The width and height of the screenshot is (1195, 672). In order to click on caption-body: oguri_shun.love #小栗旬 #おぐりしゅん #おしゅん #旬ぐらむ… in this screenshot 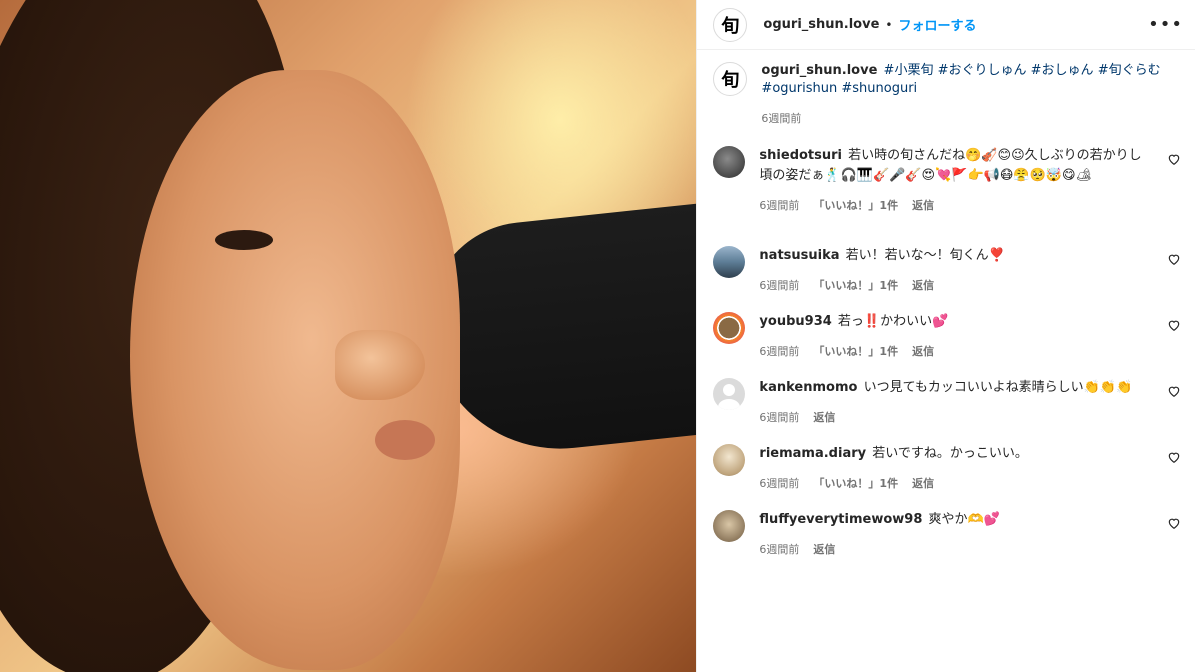, I will do `click(963, 95)`.